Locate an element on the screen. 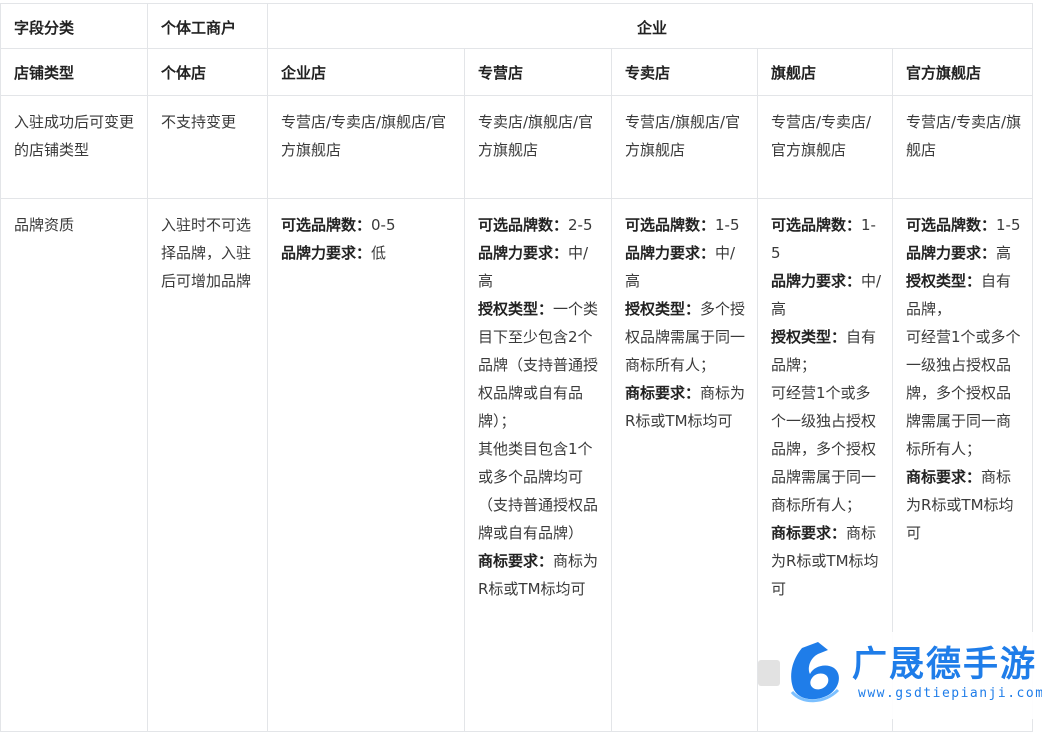 The height and width of the screenshot is (732, 1042). brand-label: 品牌资质 is located at coordinates (74, 465).